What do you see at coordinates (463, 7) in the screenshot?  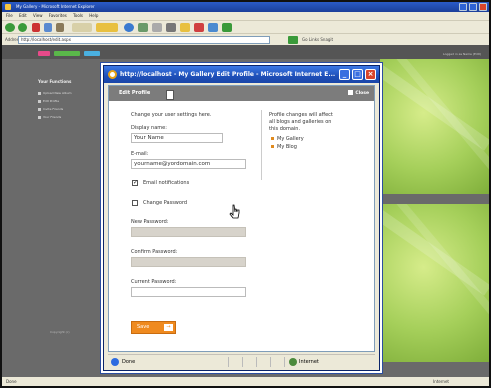 I see `minimize-button` at bounding box center [463, 7].